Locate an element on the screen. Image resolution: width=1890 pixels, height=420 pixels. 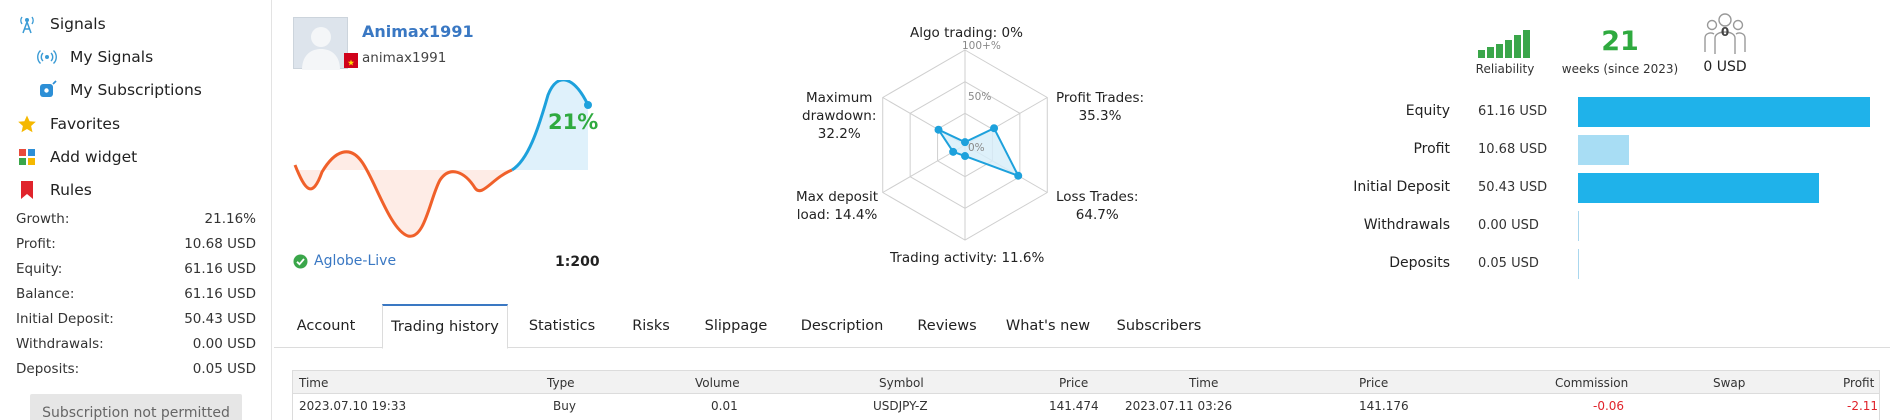
col-type: Type is located at coordinates (561, 383).